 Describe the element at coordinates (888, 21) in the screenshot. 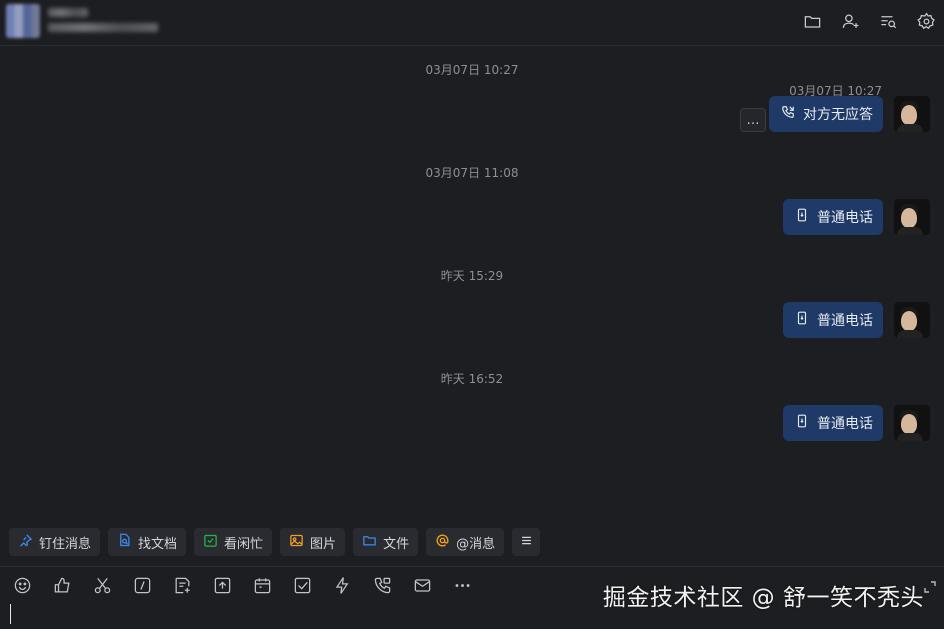

I see `search-history-icon` at that location.